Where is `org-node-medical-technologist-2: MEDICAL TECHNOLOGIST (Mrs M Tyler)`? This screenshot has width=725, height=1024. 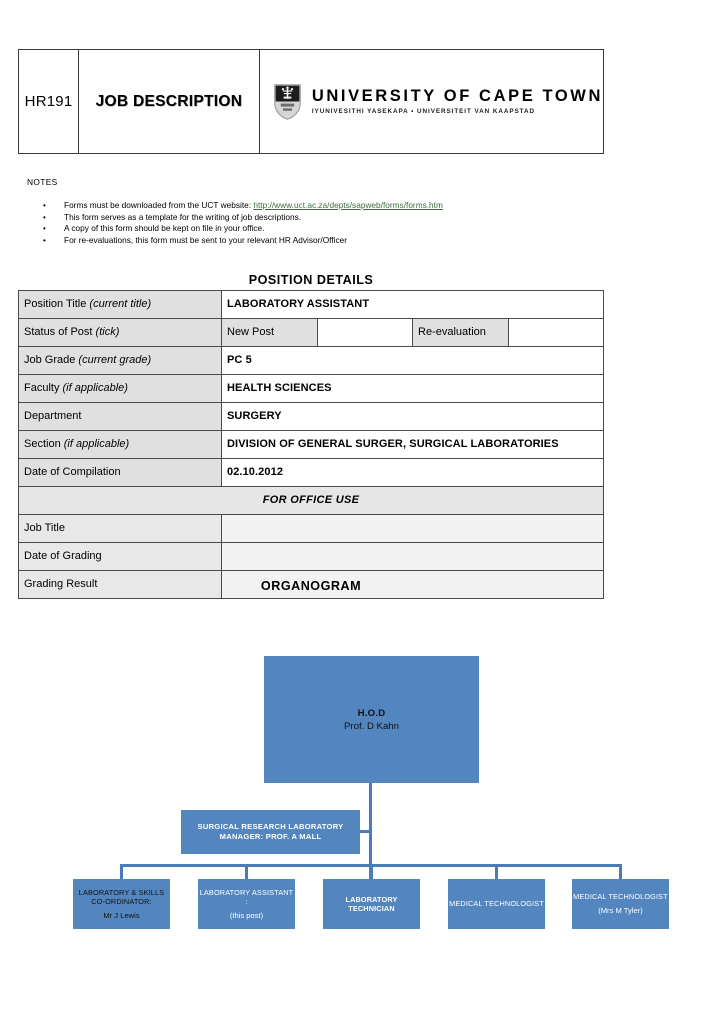 org-node-medical-technologist-2: MEDICAL TECHNOLOGIST (Mrs M Tyler) is located at coordinates (620, 904).